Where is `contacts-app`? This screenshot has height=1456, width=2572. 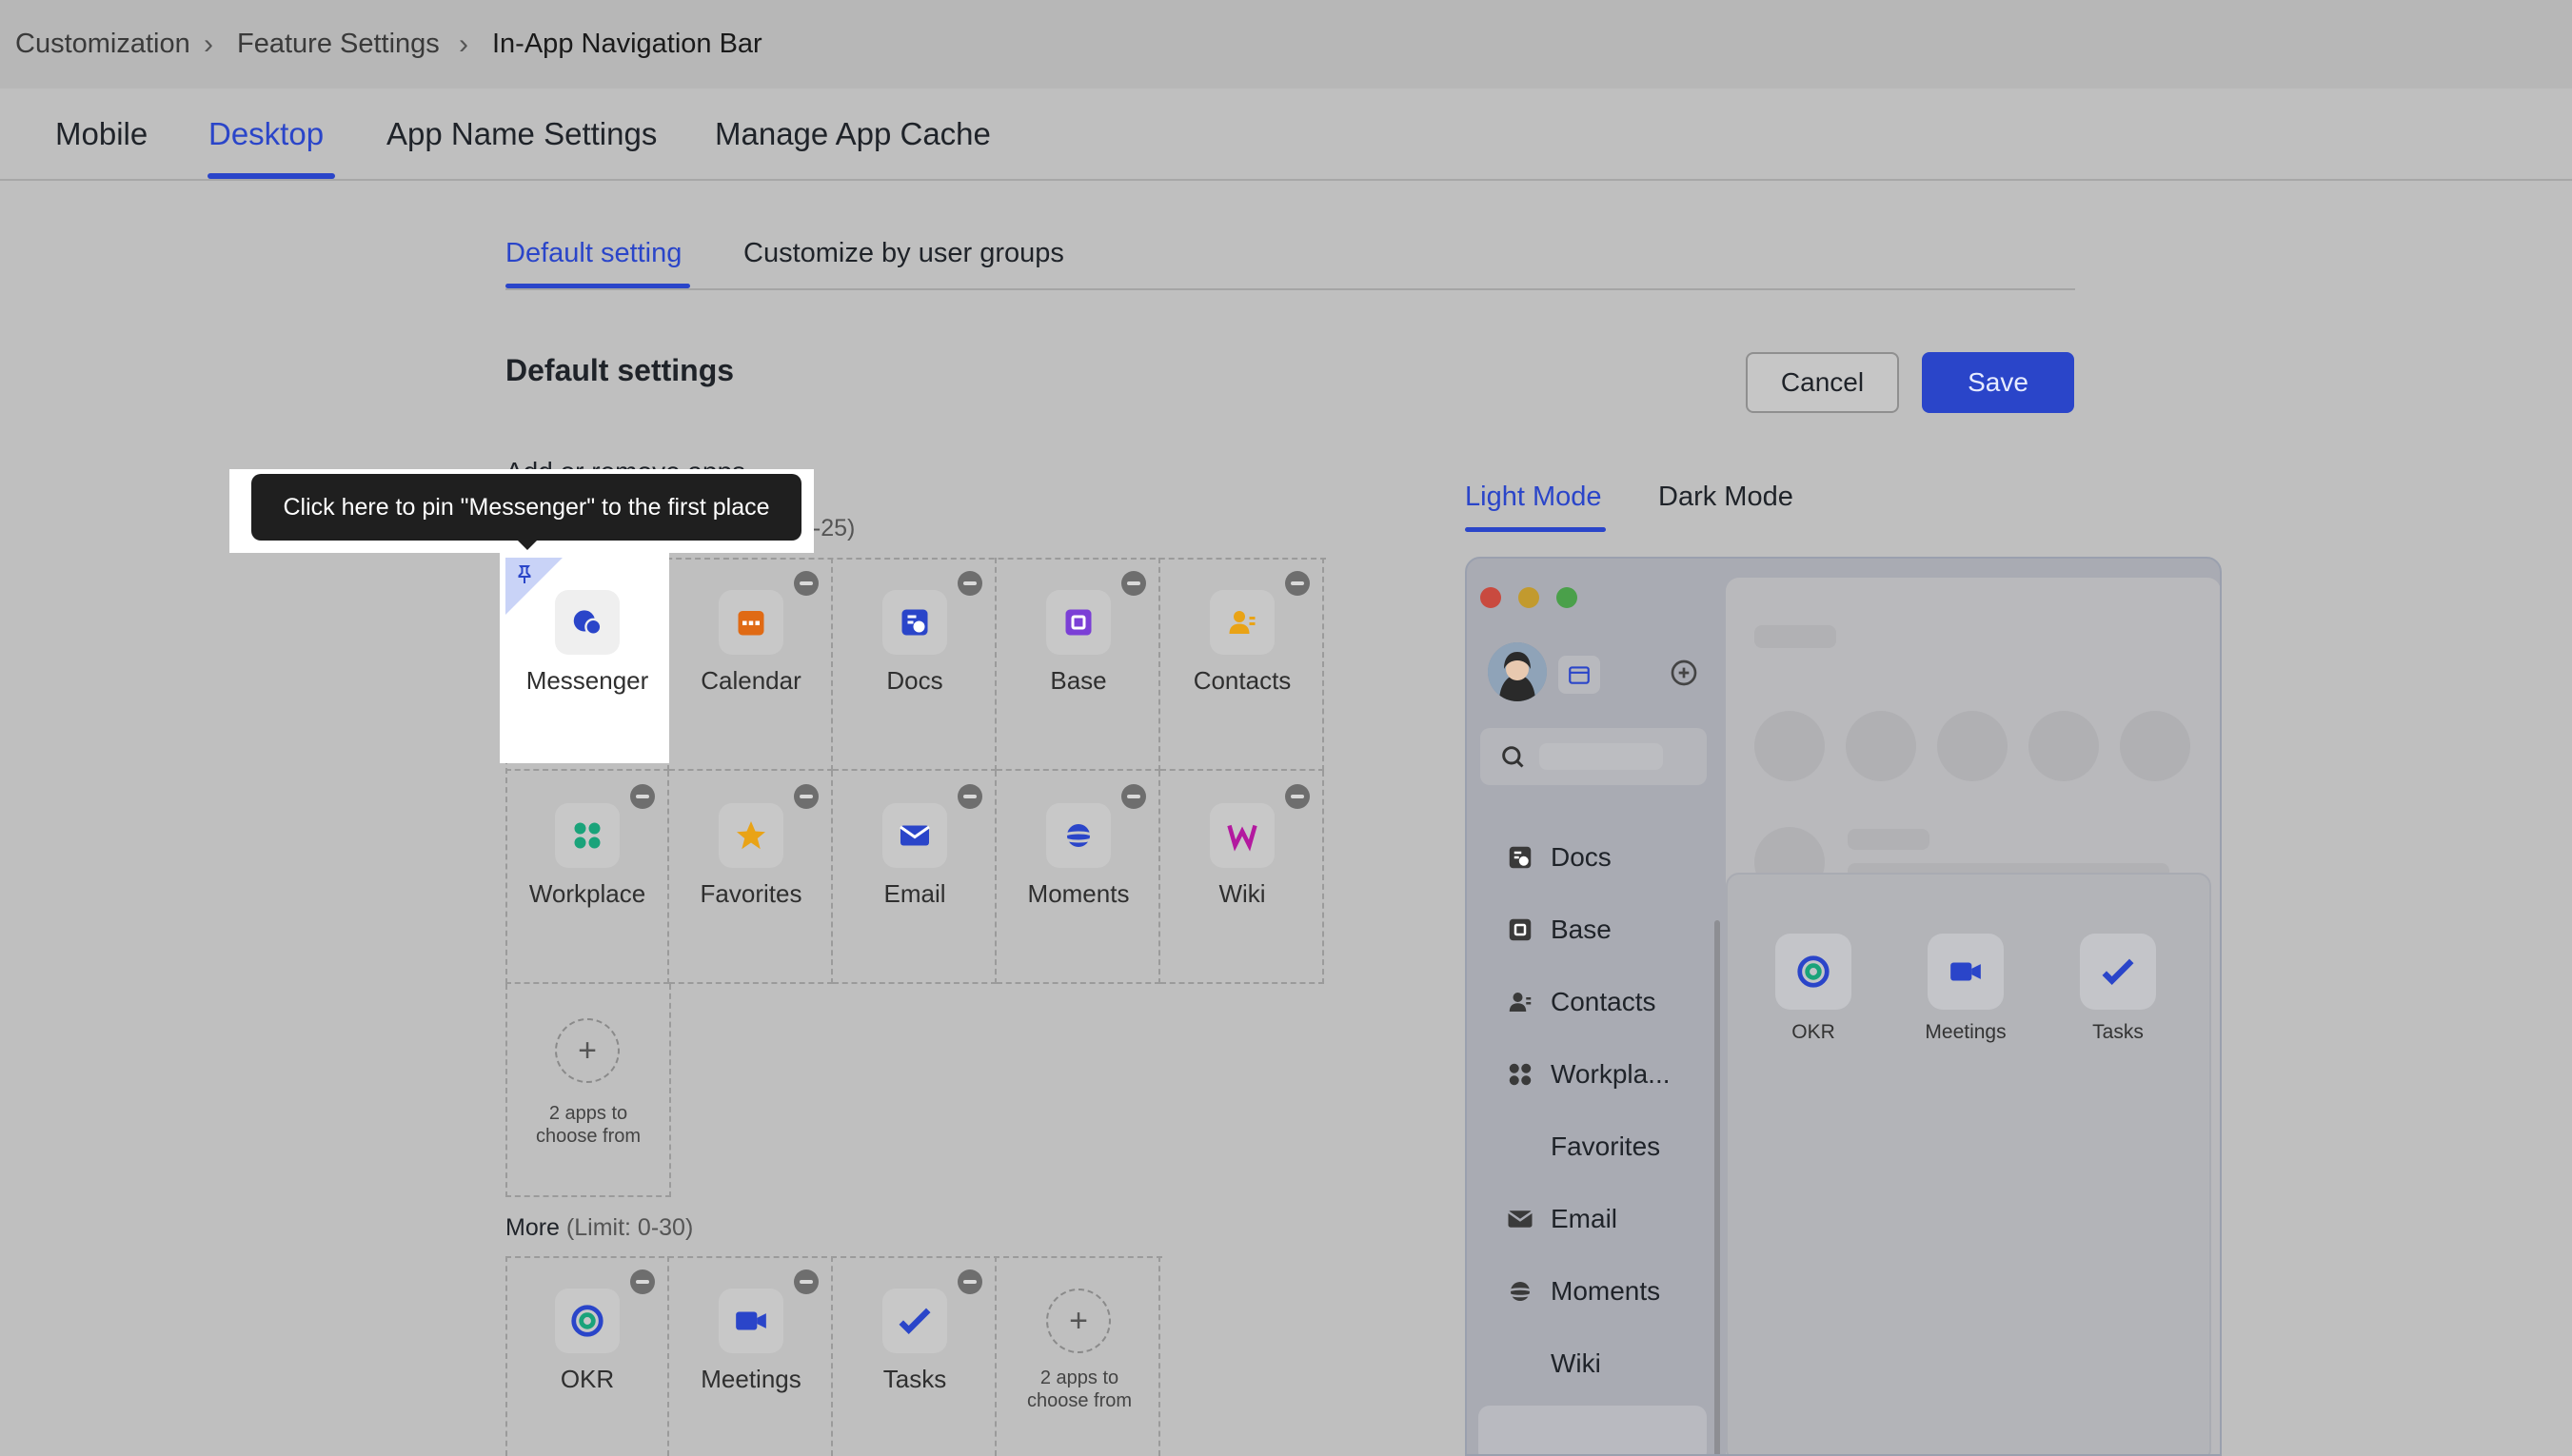 contacts-app is located at coordinates (1242, 622).